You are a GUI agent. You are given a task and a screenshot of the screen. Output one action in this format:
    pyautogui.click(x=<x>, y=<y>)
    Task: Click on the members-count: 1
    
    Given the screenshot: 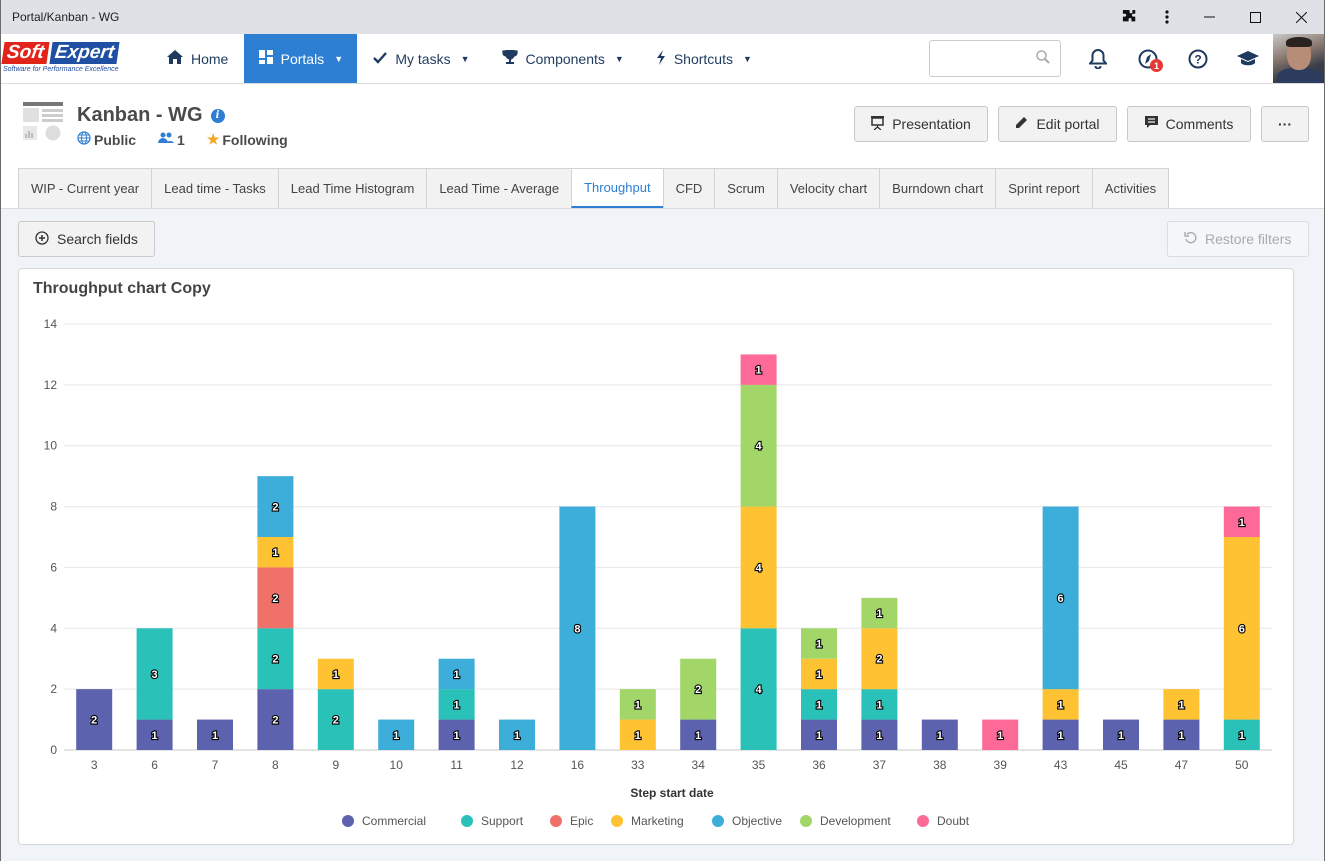 What is the action you would take?
    pyautogui.click(x=171, y=139)
    